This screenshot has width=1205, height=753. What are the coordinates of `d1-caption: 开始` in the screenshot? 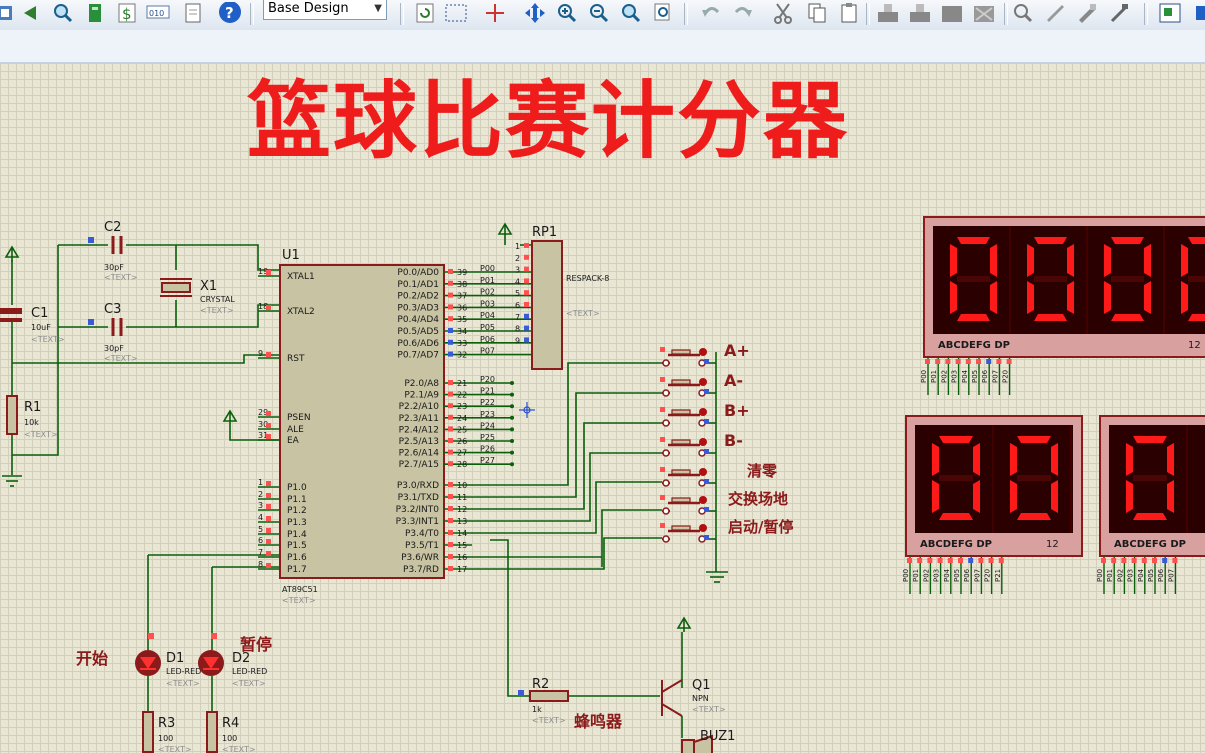 It's located at (92, 658).